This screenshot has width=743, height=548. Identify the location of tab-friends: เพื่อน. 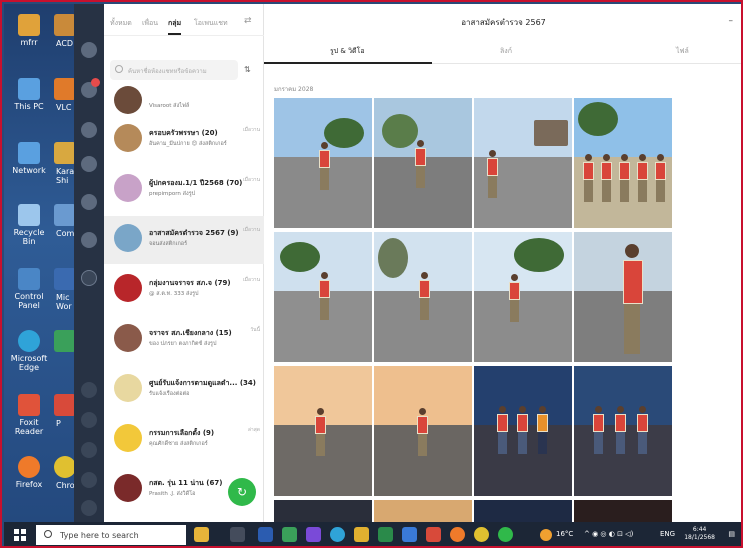
(150, 23).